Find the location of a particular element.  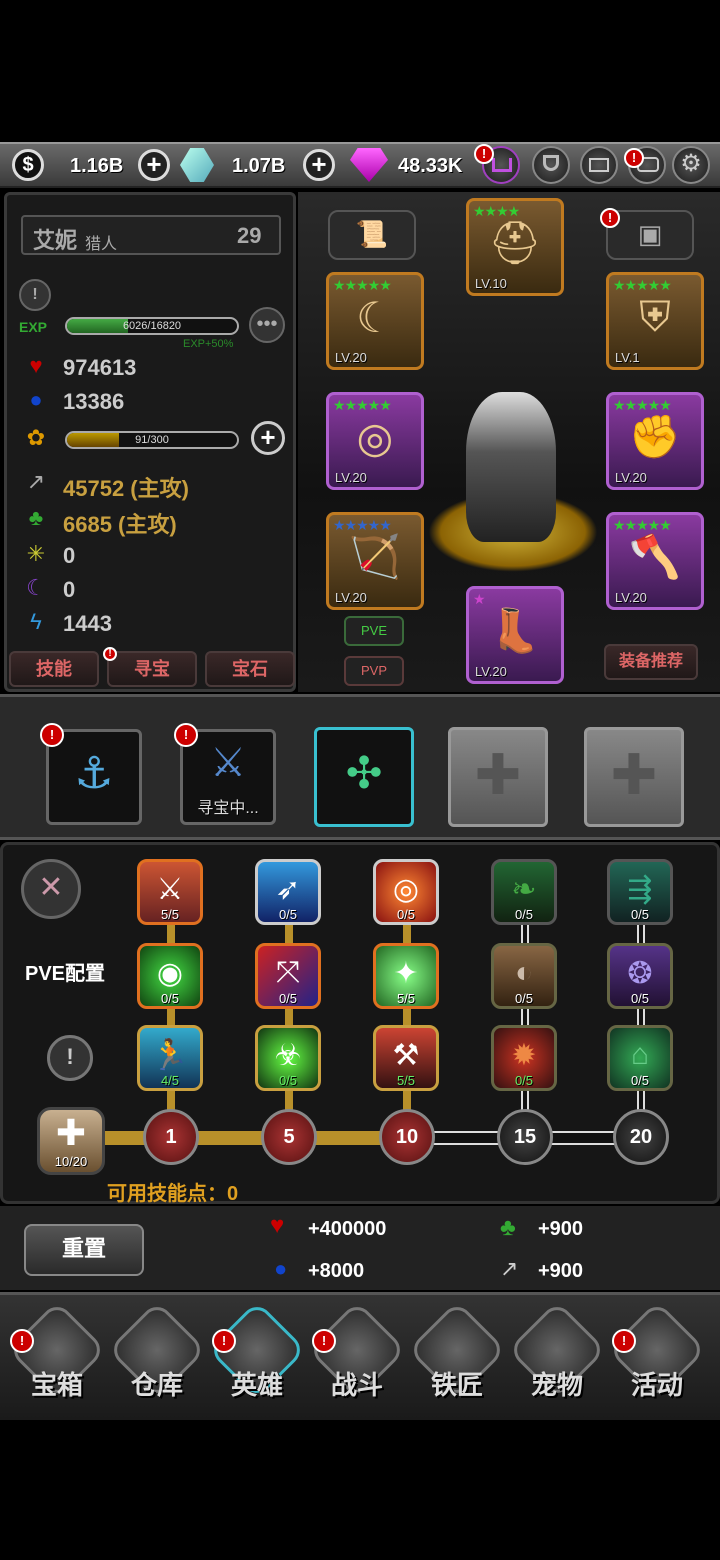

skill-3-3: ⚒ 5/5 is located at coordinates (406, 1058).